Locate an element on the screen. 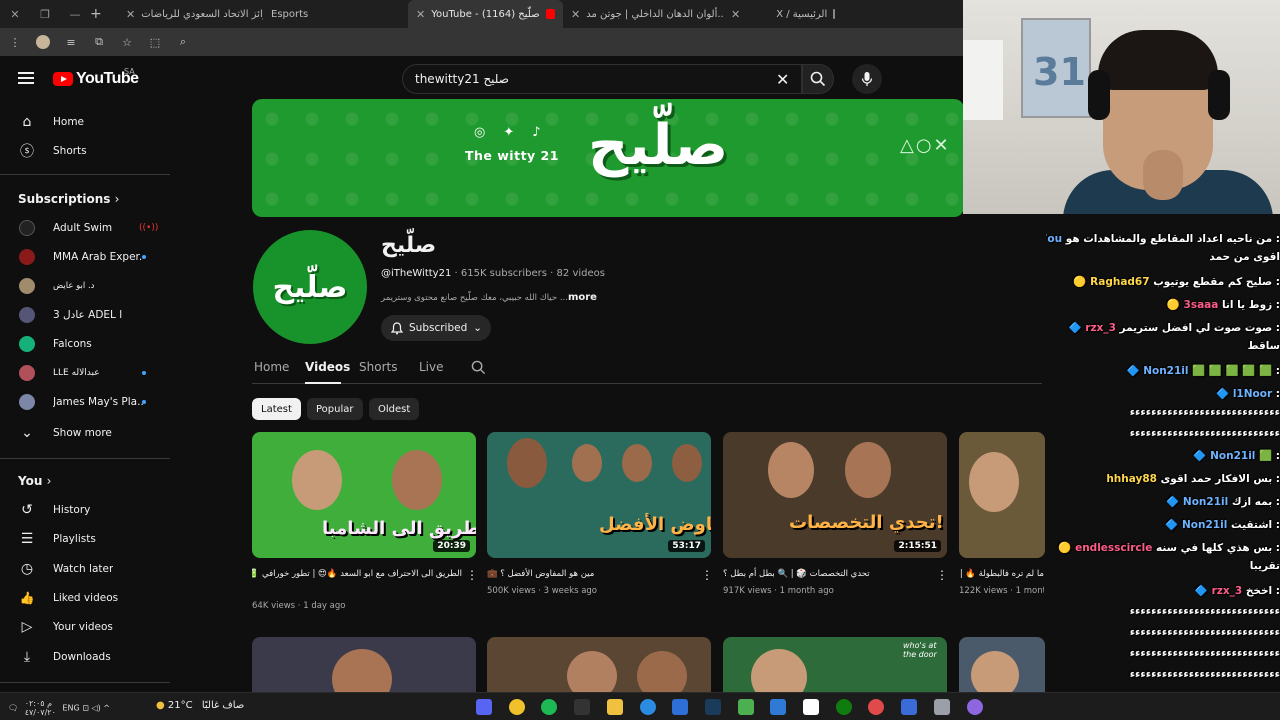 This screenshot has width=1280, height=720. edge-icon is located at coordinates (647, 707).